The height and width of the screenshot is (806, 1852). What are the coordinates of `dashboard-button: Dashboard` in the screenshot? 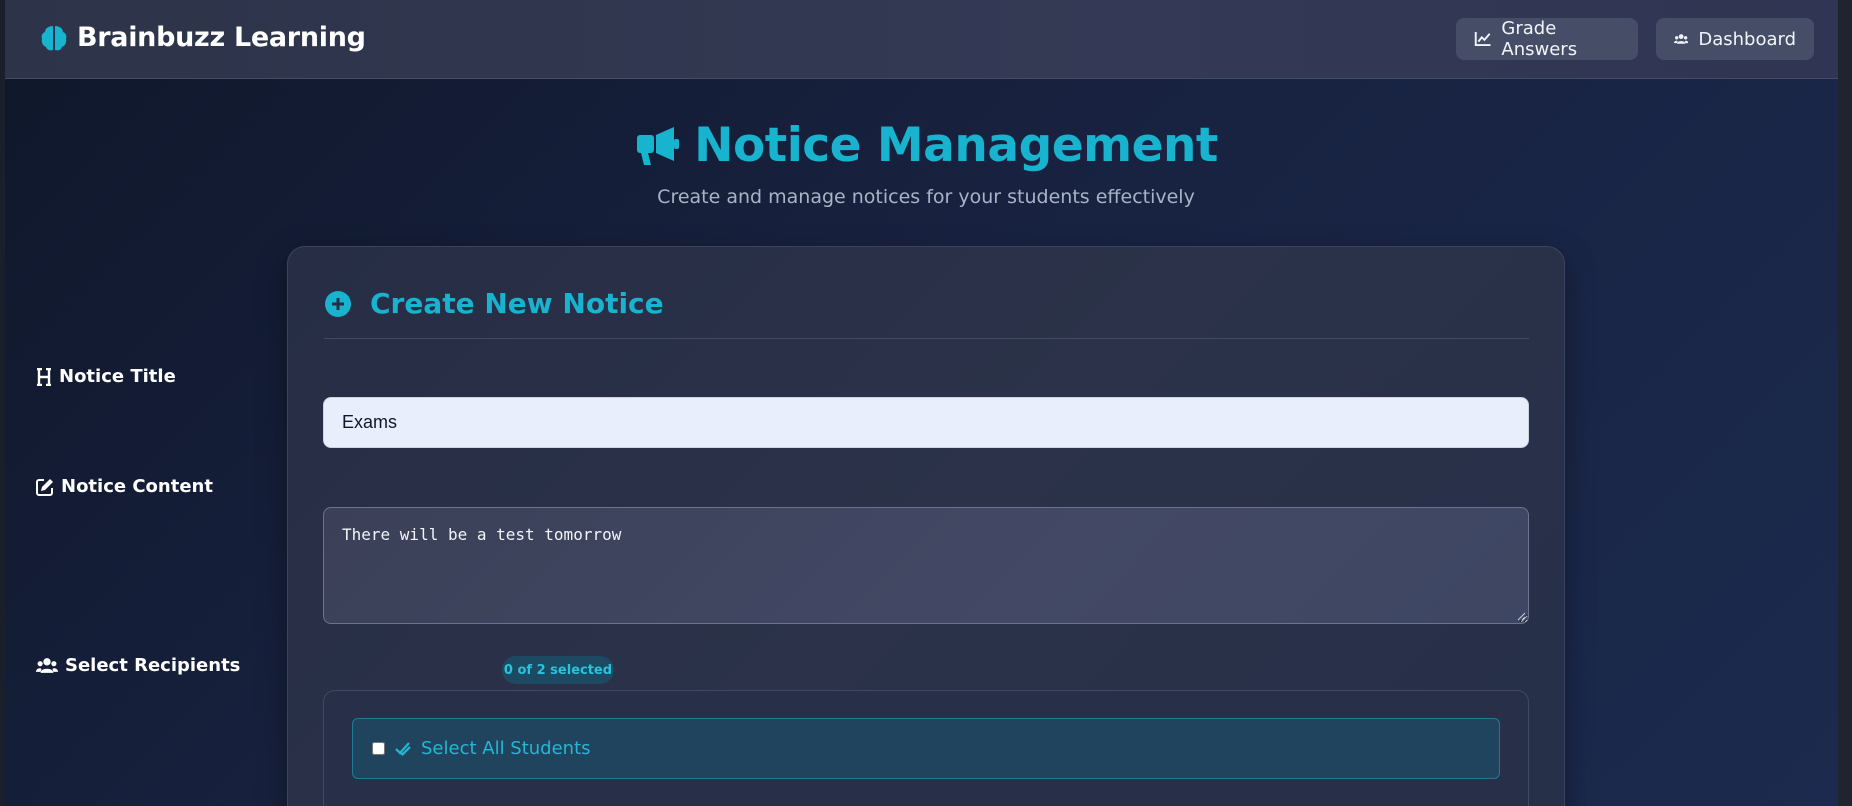 It's located at (1735, 39).